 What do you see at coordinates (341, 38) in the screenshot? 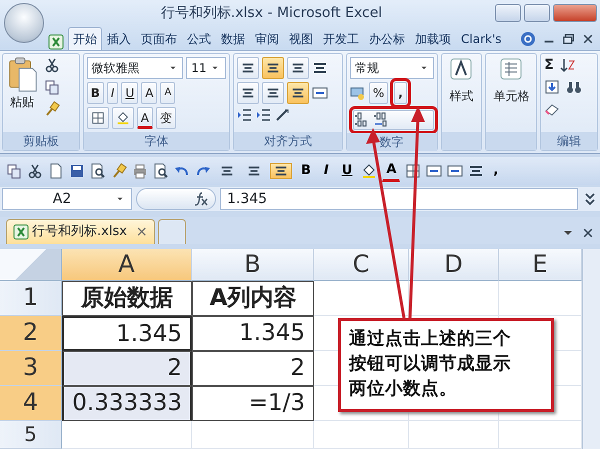
I see `ribbon-tab: 开发工` at bounding box center [341, 38].